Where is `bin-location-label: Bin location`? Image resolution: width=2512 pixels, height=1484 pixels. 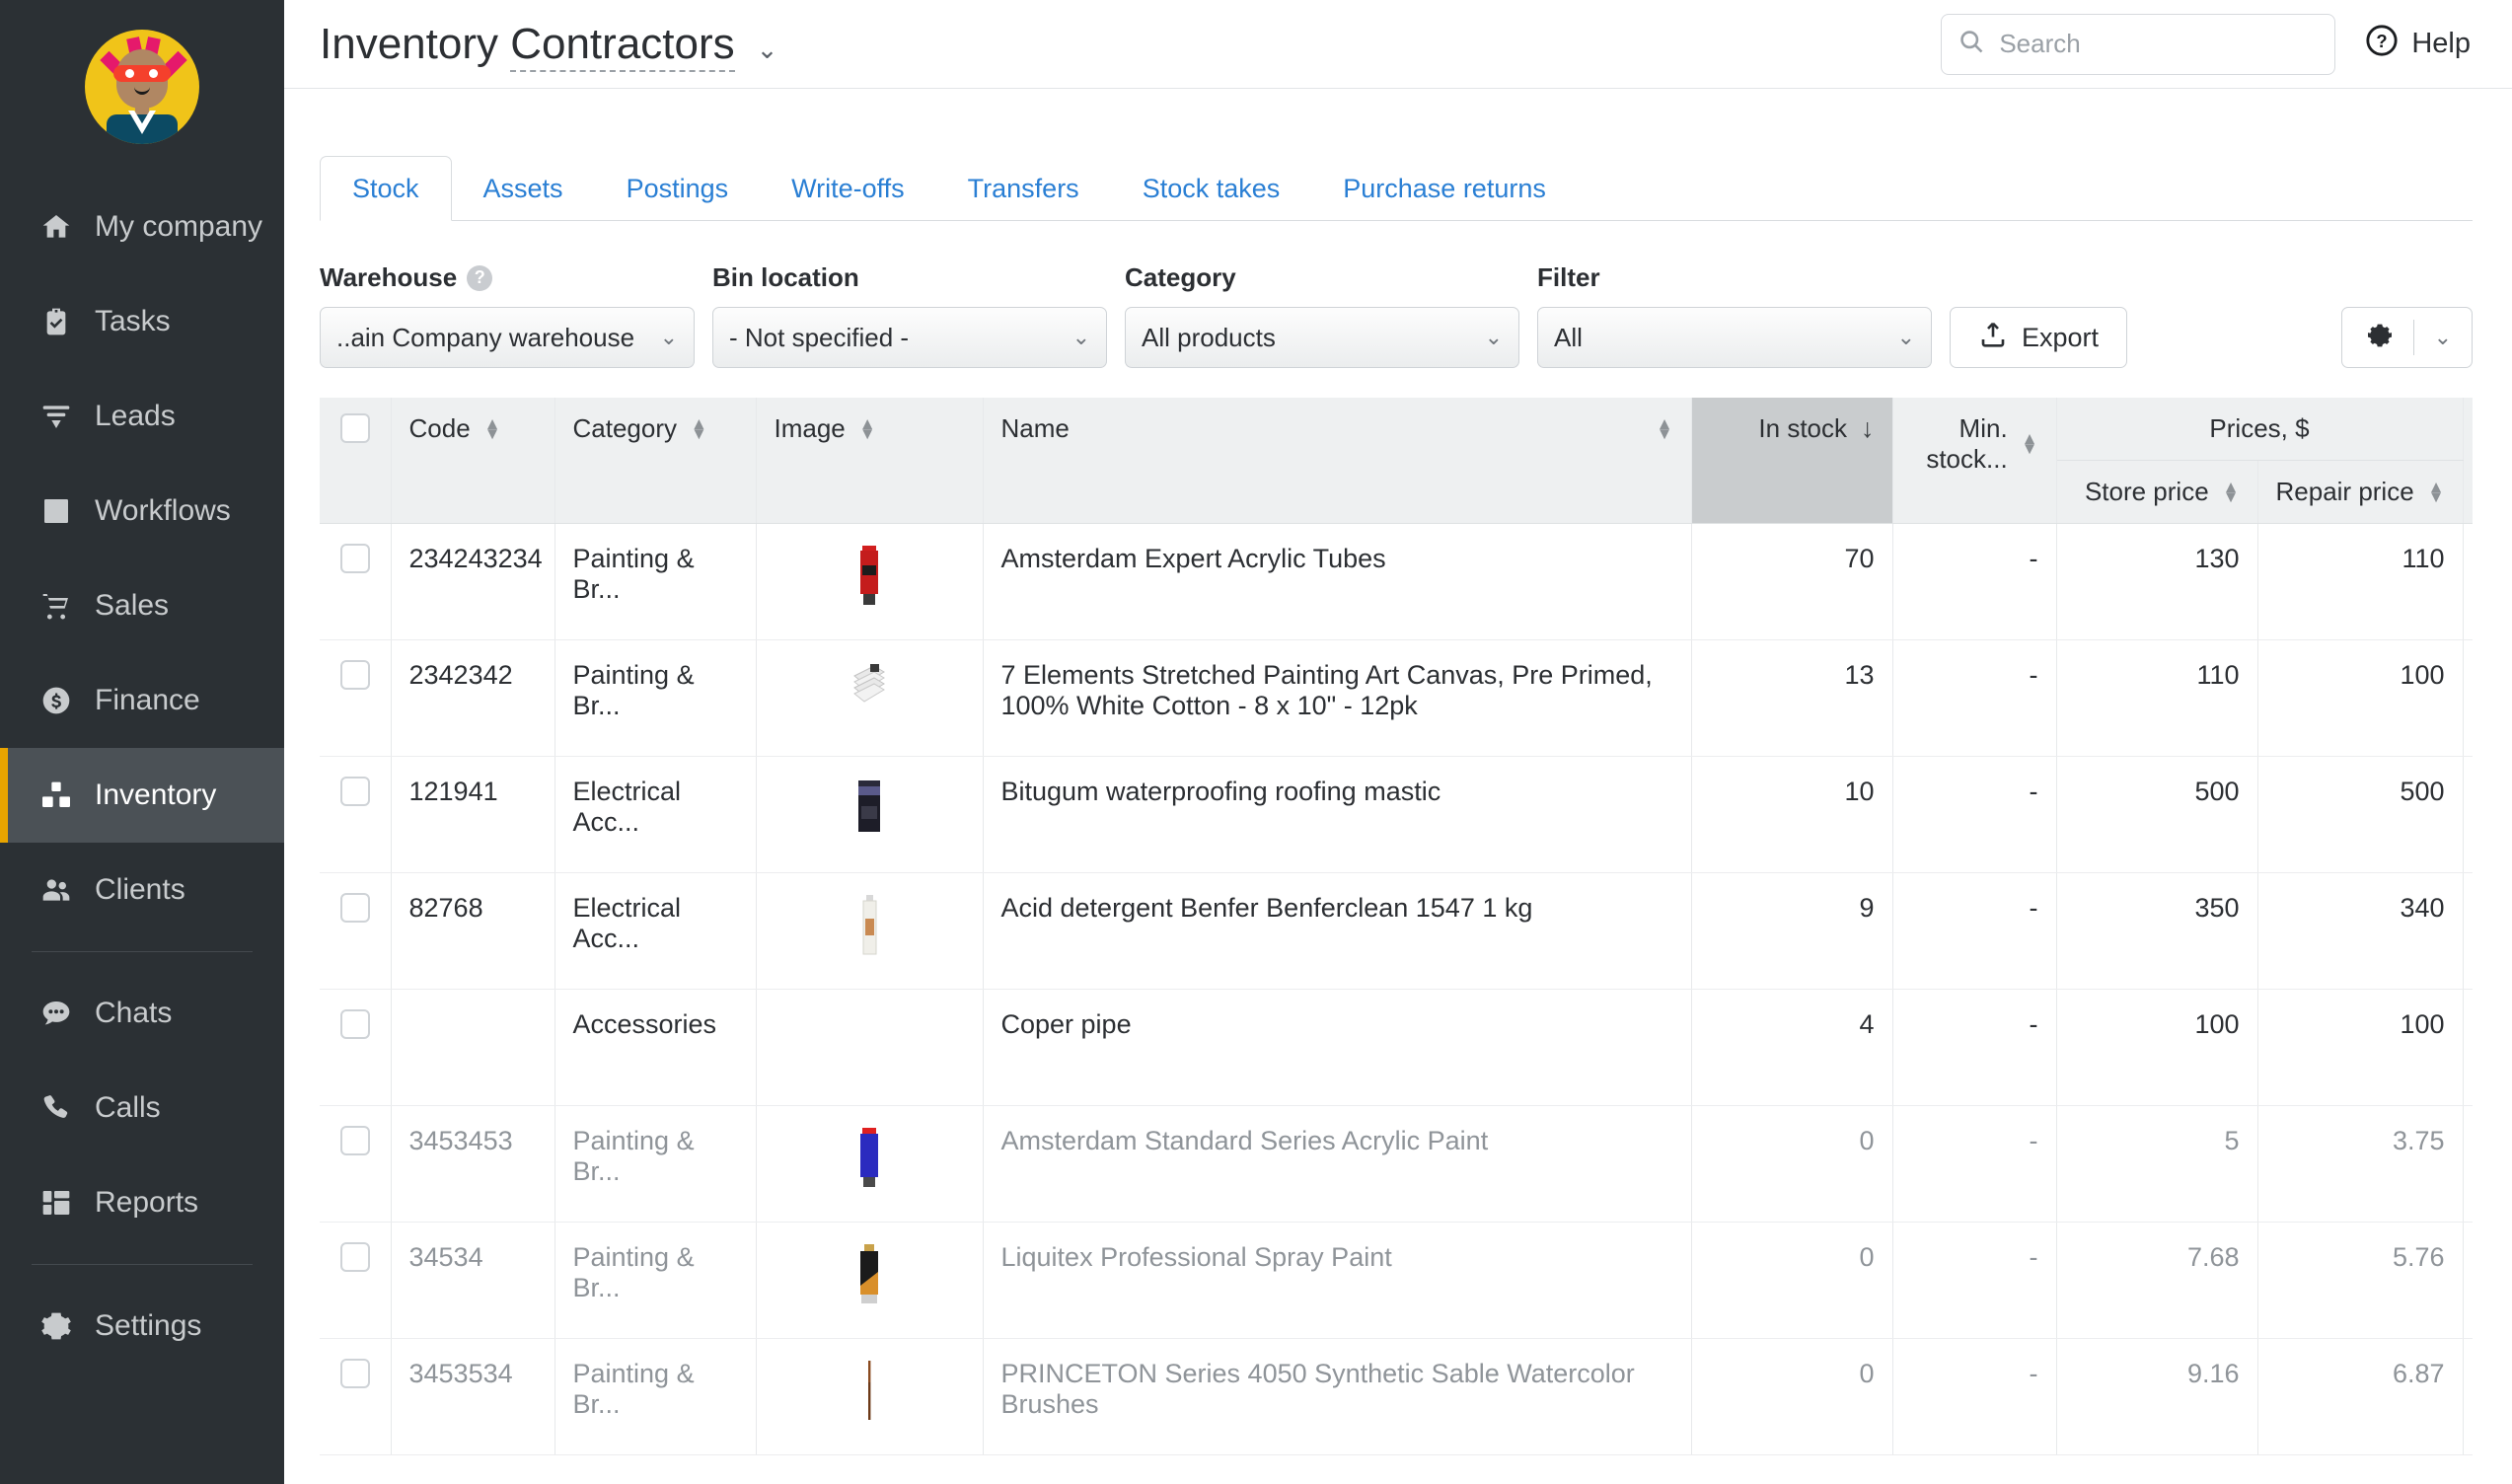 bin-location-label: Bin location is located at coordinates (785, 277).